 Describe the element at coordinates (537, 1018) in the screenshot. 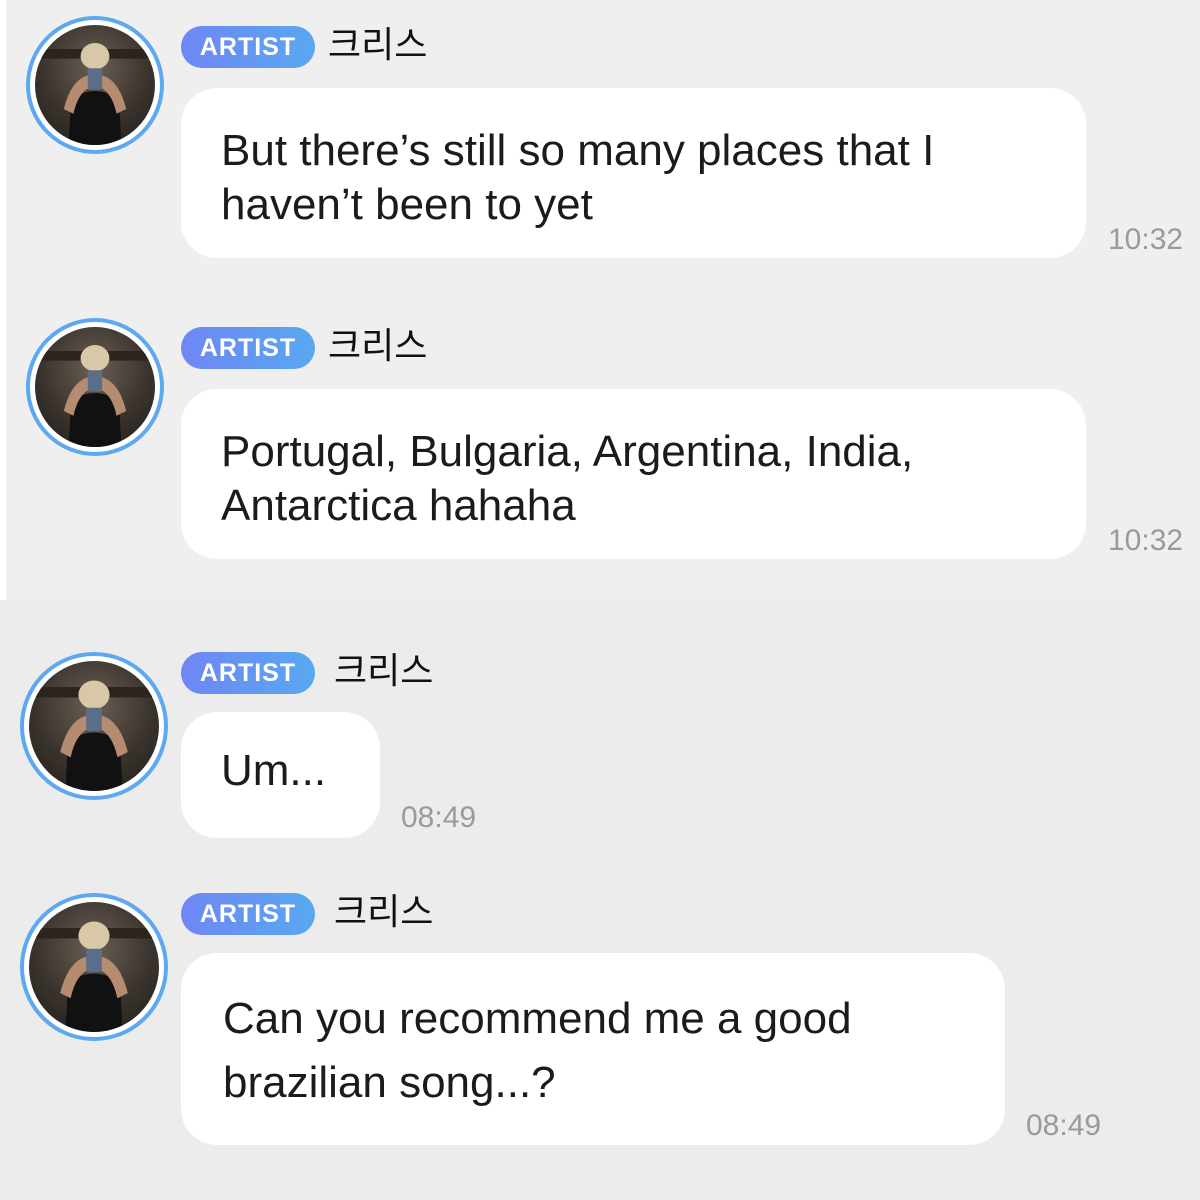

I see `message-text-line: Can you recommend me a good` at that location.